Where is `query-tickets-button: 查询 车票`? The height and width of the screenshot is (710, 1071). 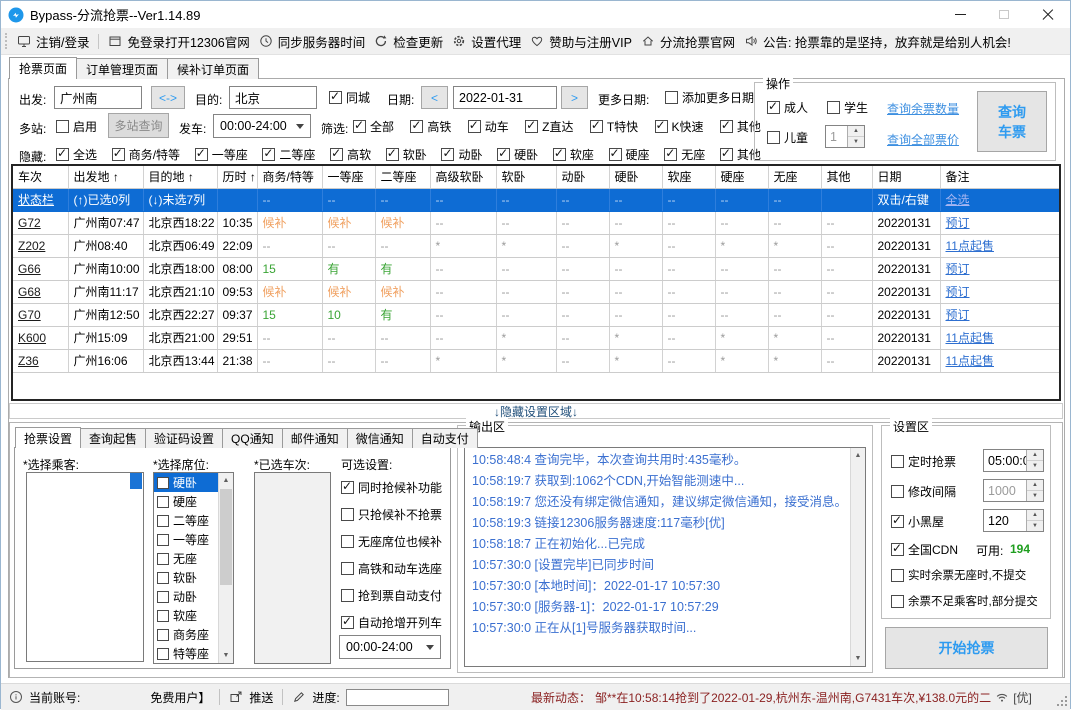 query-tickets-button: 查询 车票 is located at coordinates (1012, 121).